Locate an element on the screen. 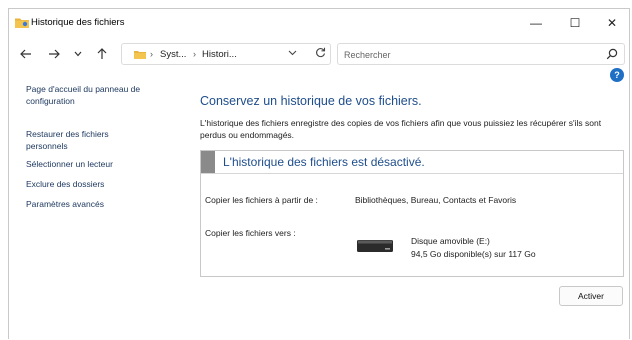  sidebar-link-advanced-settings: Paramètres avancés is located at coordinates (101, 205).